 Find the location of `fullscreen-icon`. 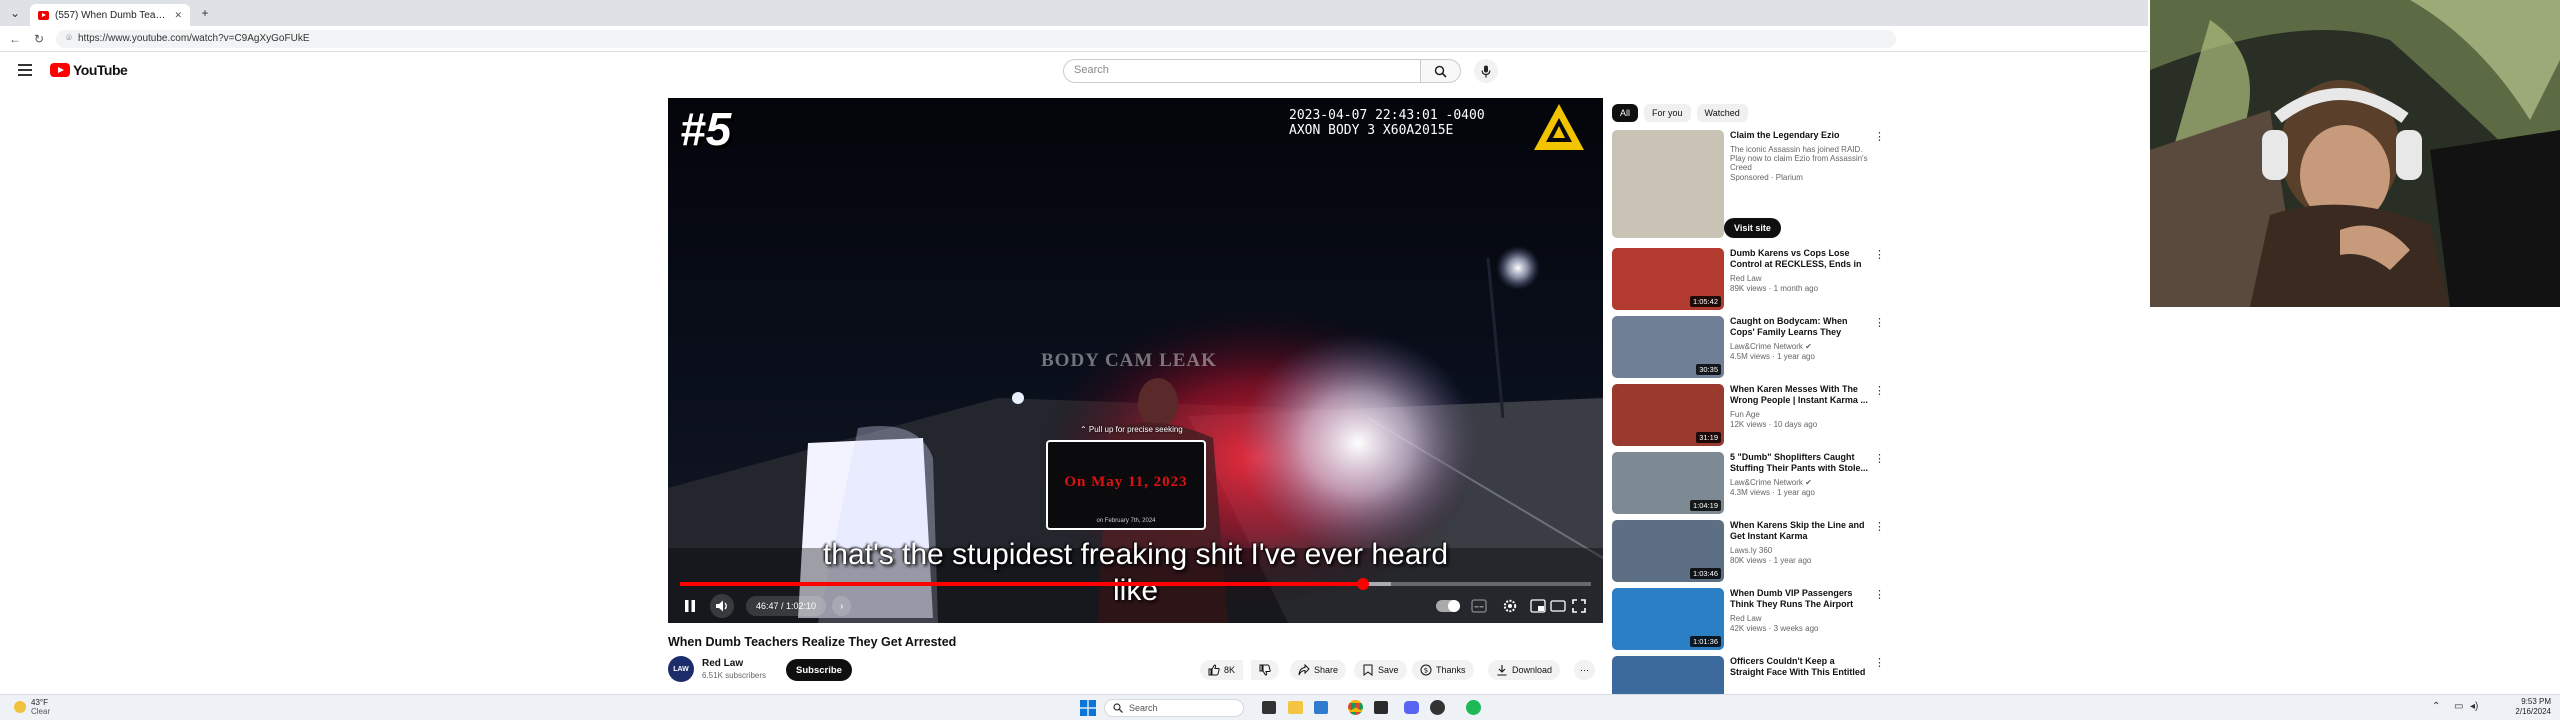

fullscreen-icon is located at coordinates (1579, 606).